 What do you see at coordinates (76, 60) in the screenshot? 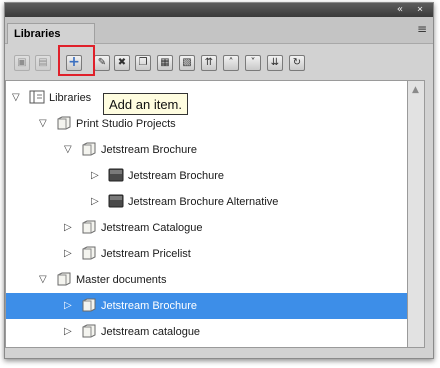
I see `add-item-highlight-box` at bounding box center [76, 60].